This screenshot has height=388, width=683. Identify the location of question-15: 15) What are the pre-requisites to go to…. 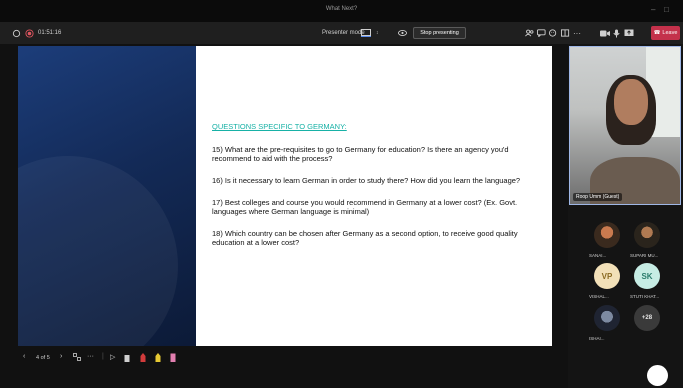
(360, 154).